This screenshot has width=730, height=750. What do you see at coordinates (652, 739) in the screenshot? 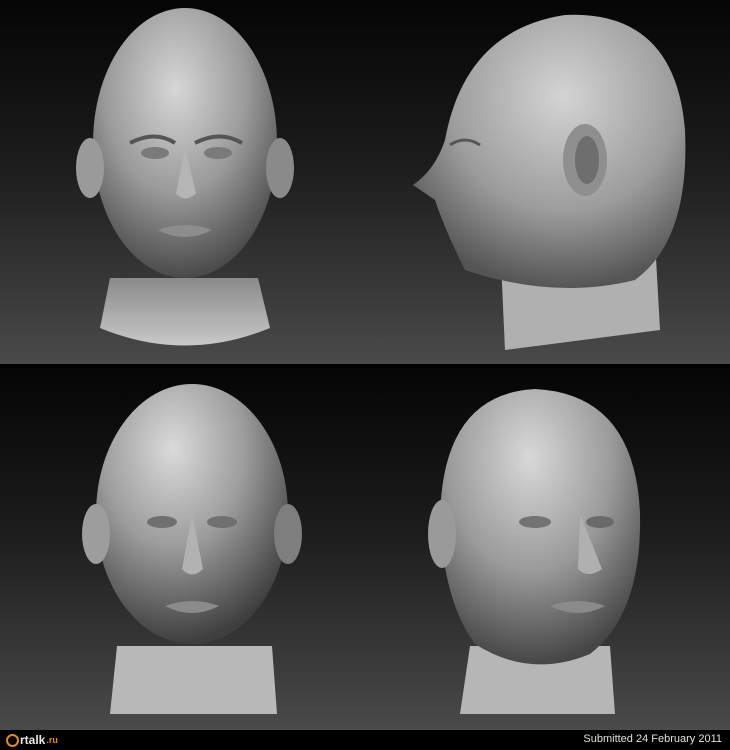
I see `submitted-date: Submitted 24 February 2011` at bounding box center [652, 739].